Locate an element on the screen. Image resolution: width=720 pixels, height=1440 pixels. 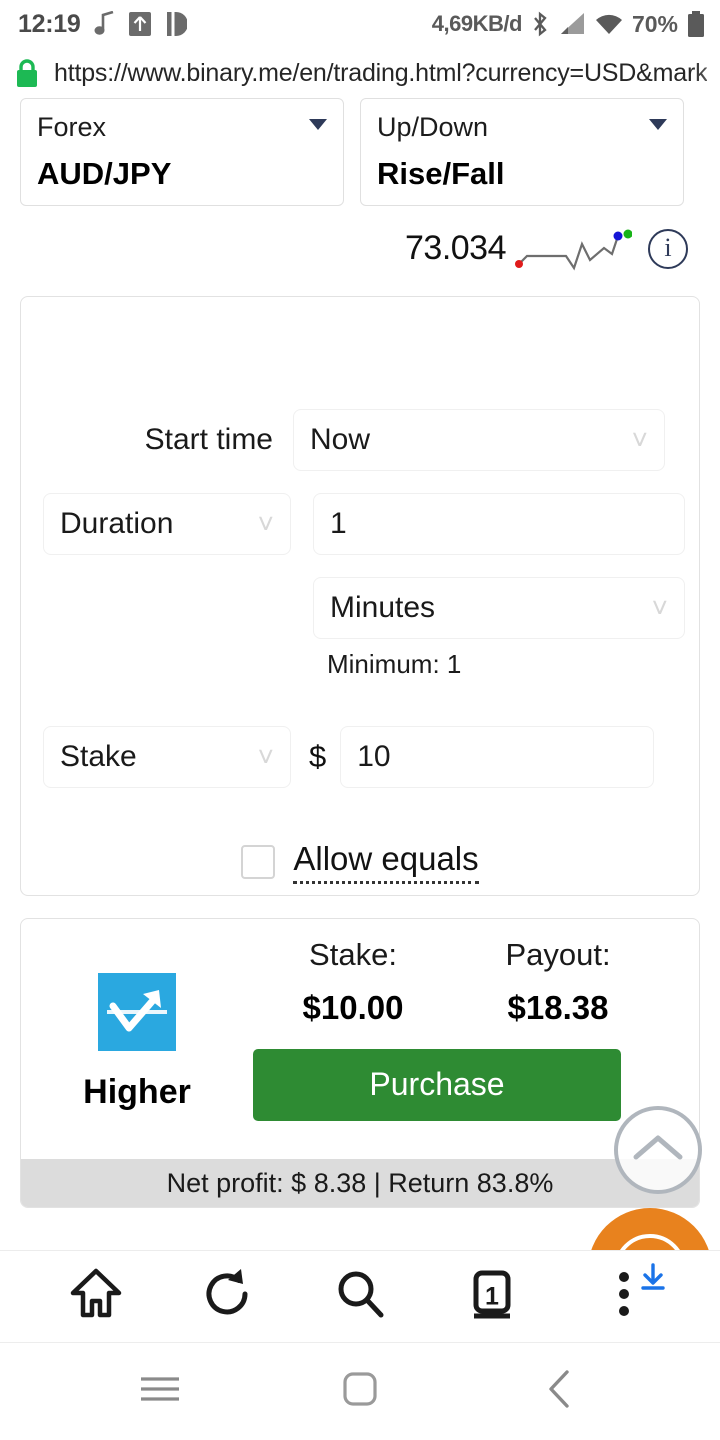
help-button: ? is located at coordinates (650, 1229).